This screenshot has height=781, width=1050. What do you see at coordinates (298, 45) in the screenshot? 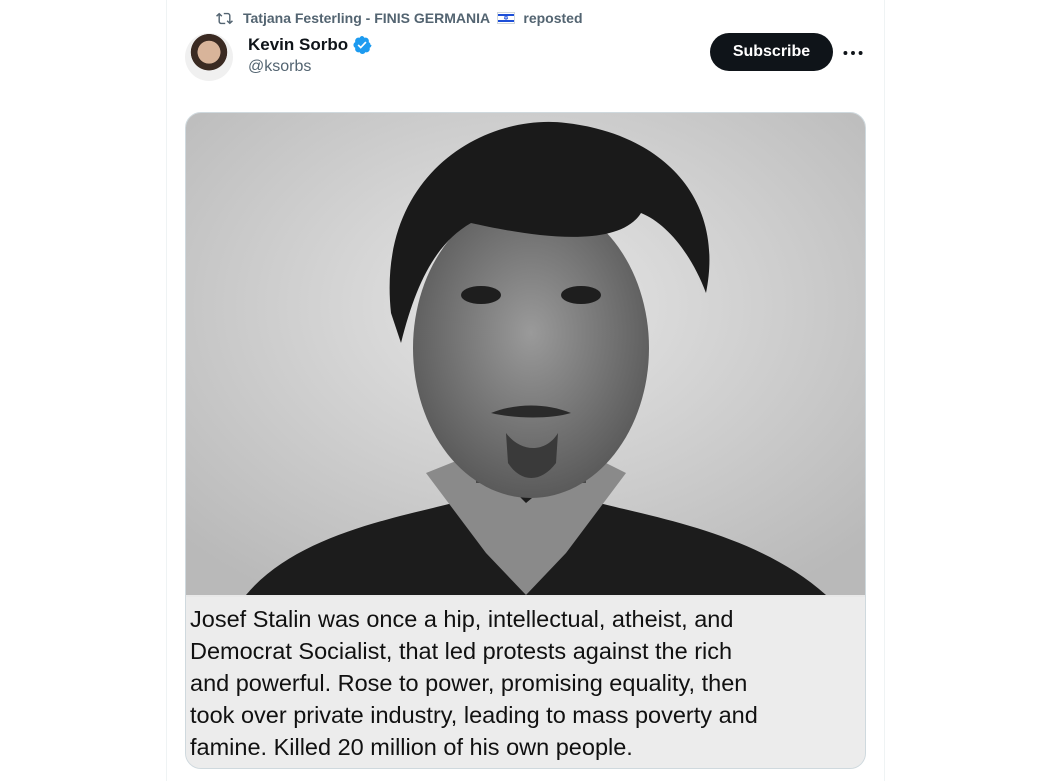
I see `author-name: Kevin Sorbo` at bounding box center [298, 45].